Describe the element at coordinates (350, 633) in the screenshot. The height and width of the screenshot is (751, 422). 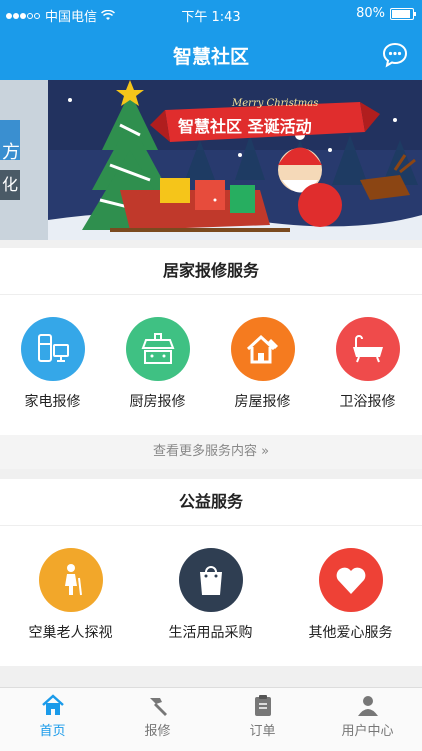
I see `service-label: 其他爱心服务` at that location.